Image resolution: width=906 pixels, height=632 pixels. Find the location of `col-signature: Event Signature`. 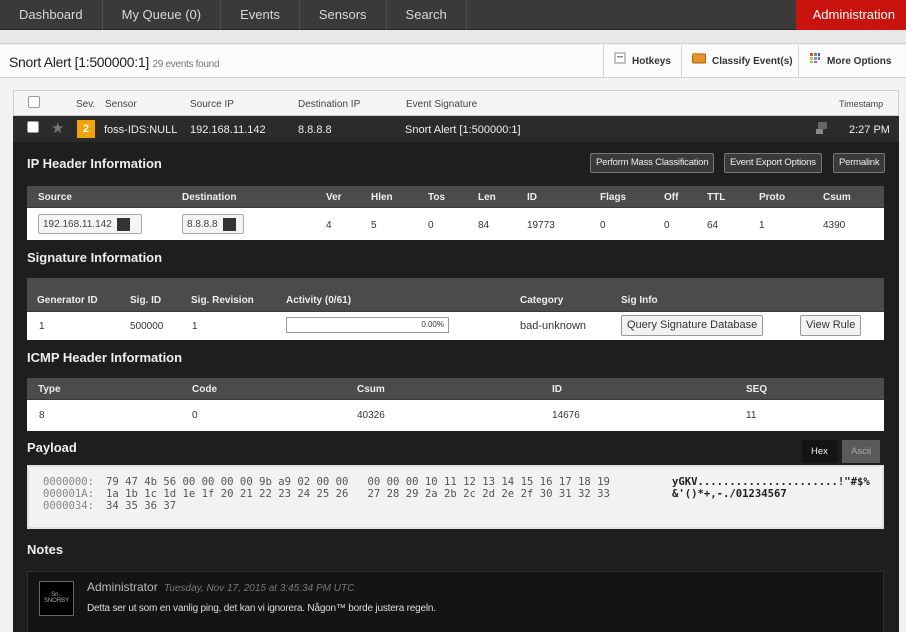

col-signature: Event Signature is located at coordinates (442, 104).